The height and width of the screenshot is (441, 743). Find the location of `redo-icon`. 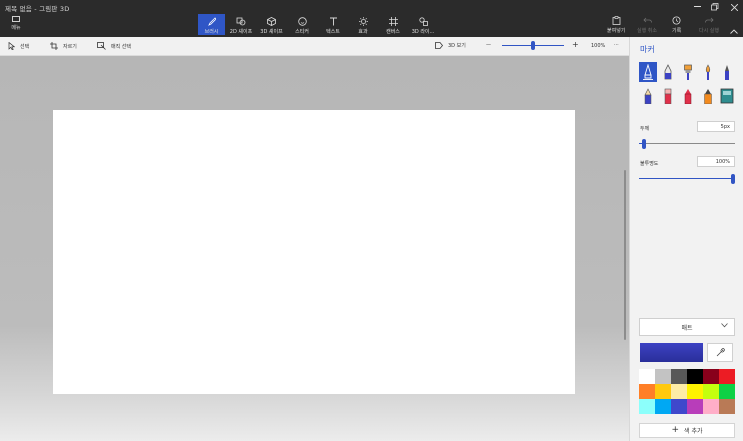

redo-icon is located at coordinates (709, 20).